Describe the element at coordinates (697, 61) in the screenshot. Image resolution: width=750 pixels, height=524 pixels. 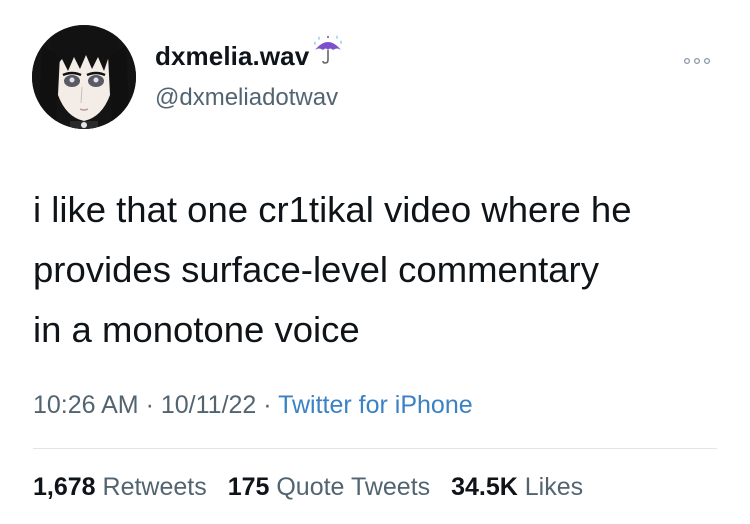
I see `more-options-icon` at that location.